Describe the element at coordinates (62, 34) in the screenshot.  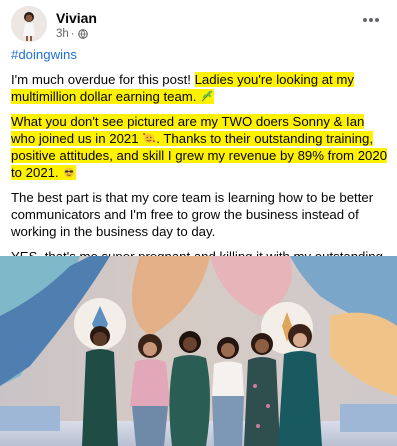
I see `timestamp: 3h` at that location.